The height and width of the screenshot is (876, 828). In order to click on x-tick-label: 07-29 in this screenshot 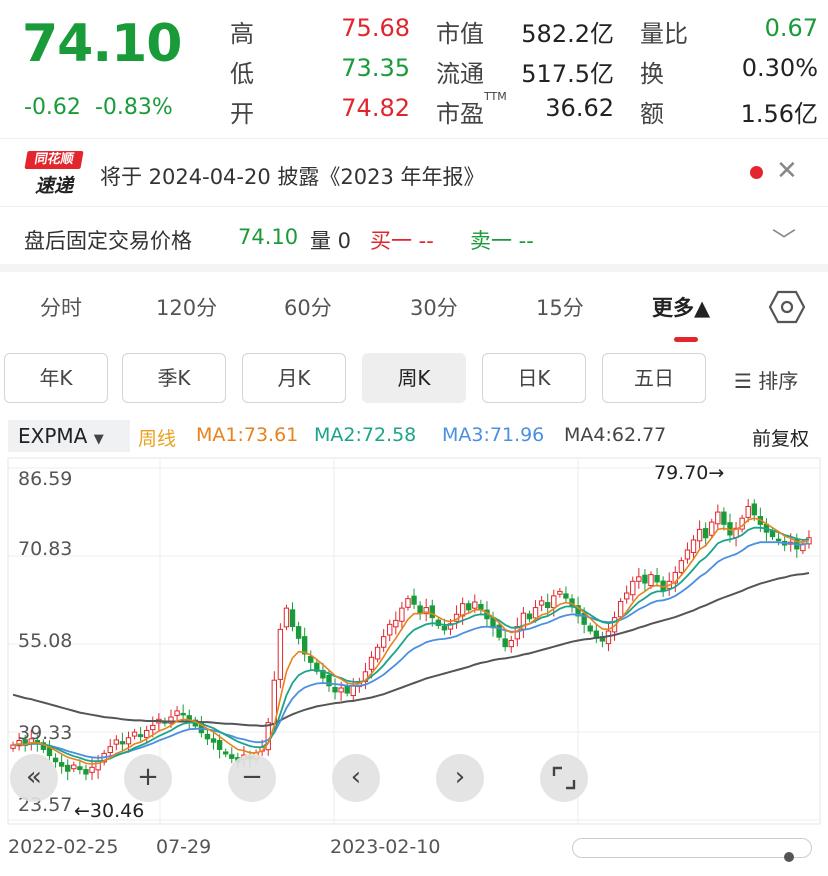, I will do `click(184, 847)`.